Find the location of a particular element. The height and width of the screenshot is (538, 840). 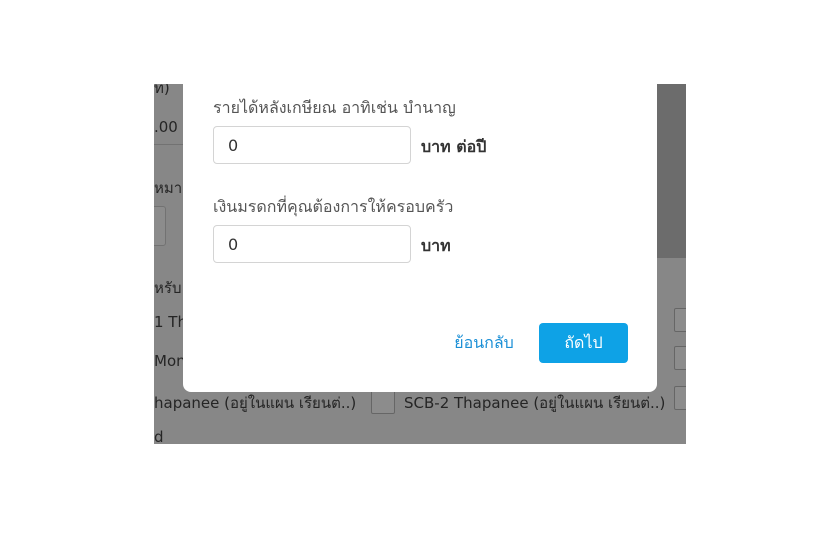

income-input is located at coordinates (312, 145).